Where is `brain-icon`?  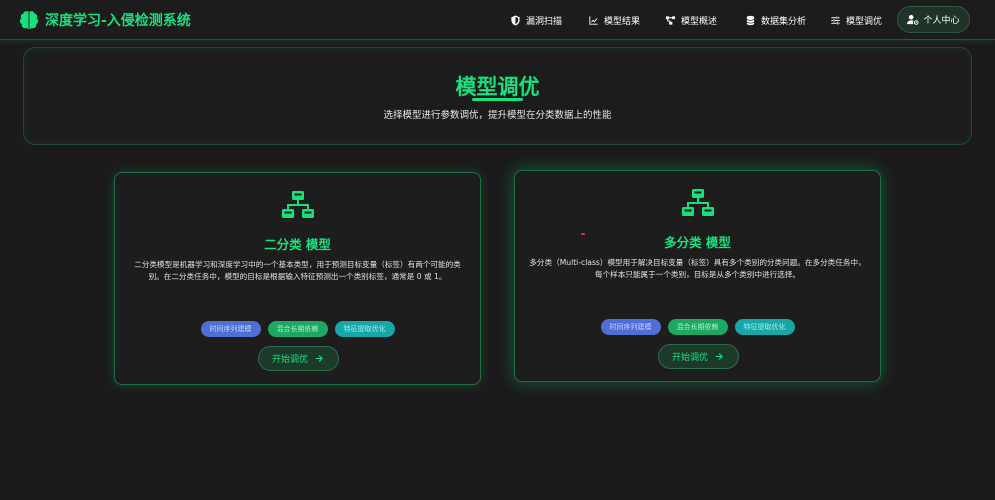
brain-icon is located at coordinates (29, 20).